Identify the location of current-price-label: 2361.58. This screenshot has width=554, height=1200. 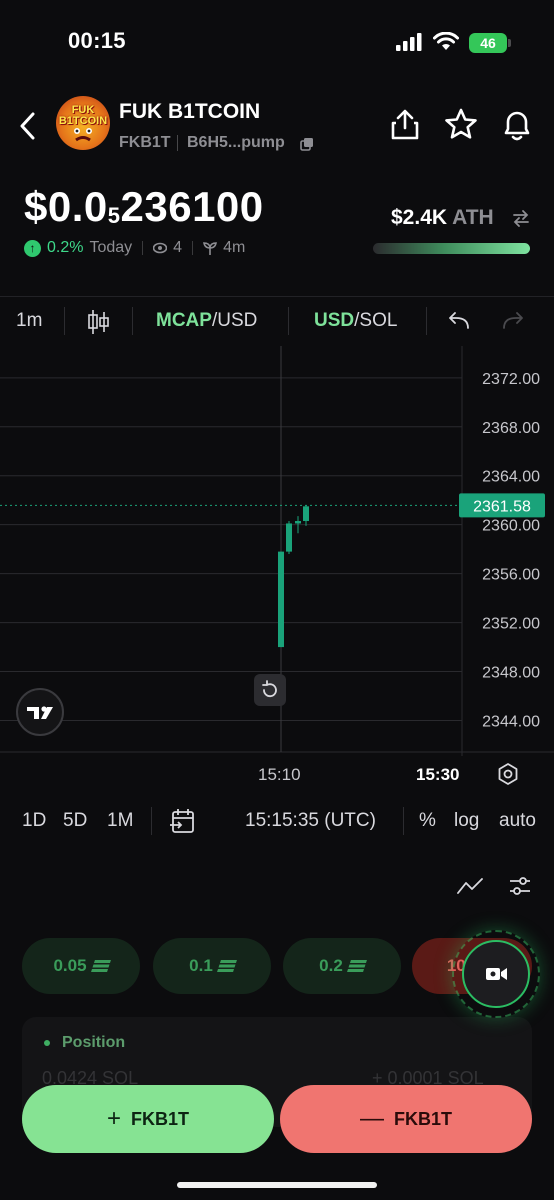
(502, 506).